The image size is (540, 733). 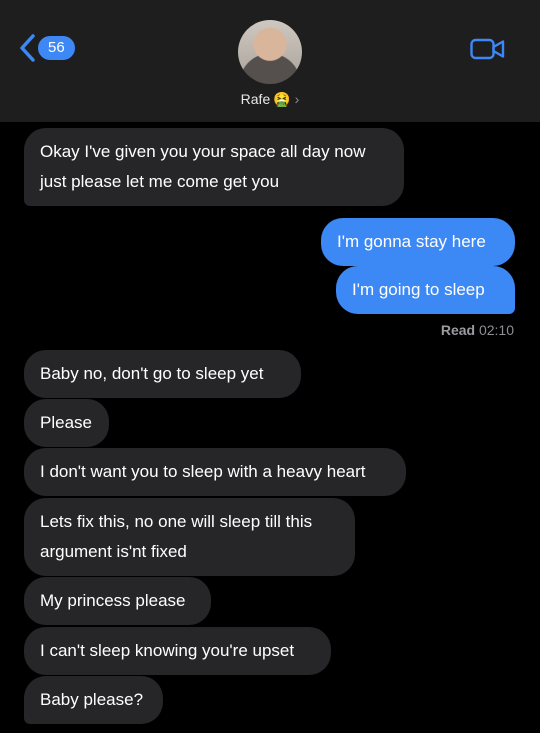 I want to click on message-bubble-10: Baby please?, so click(x=93, y=700).